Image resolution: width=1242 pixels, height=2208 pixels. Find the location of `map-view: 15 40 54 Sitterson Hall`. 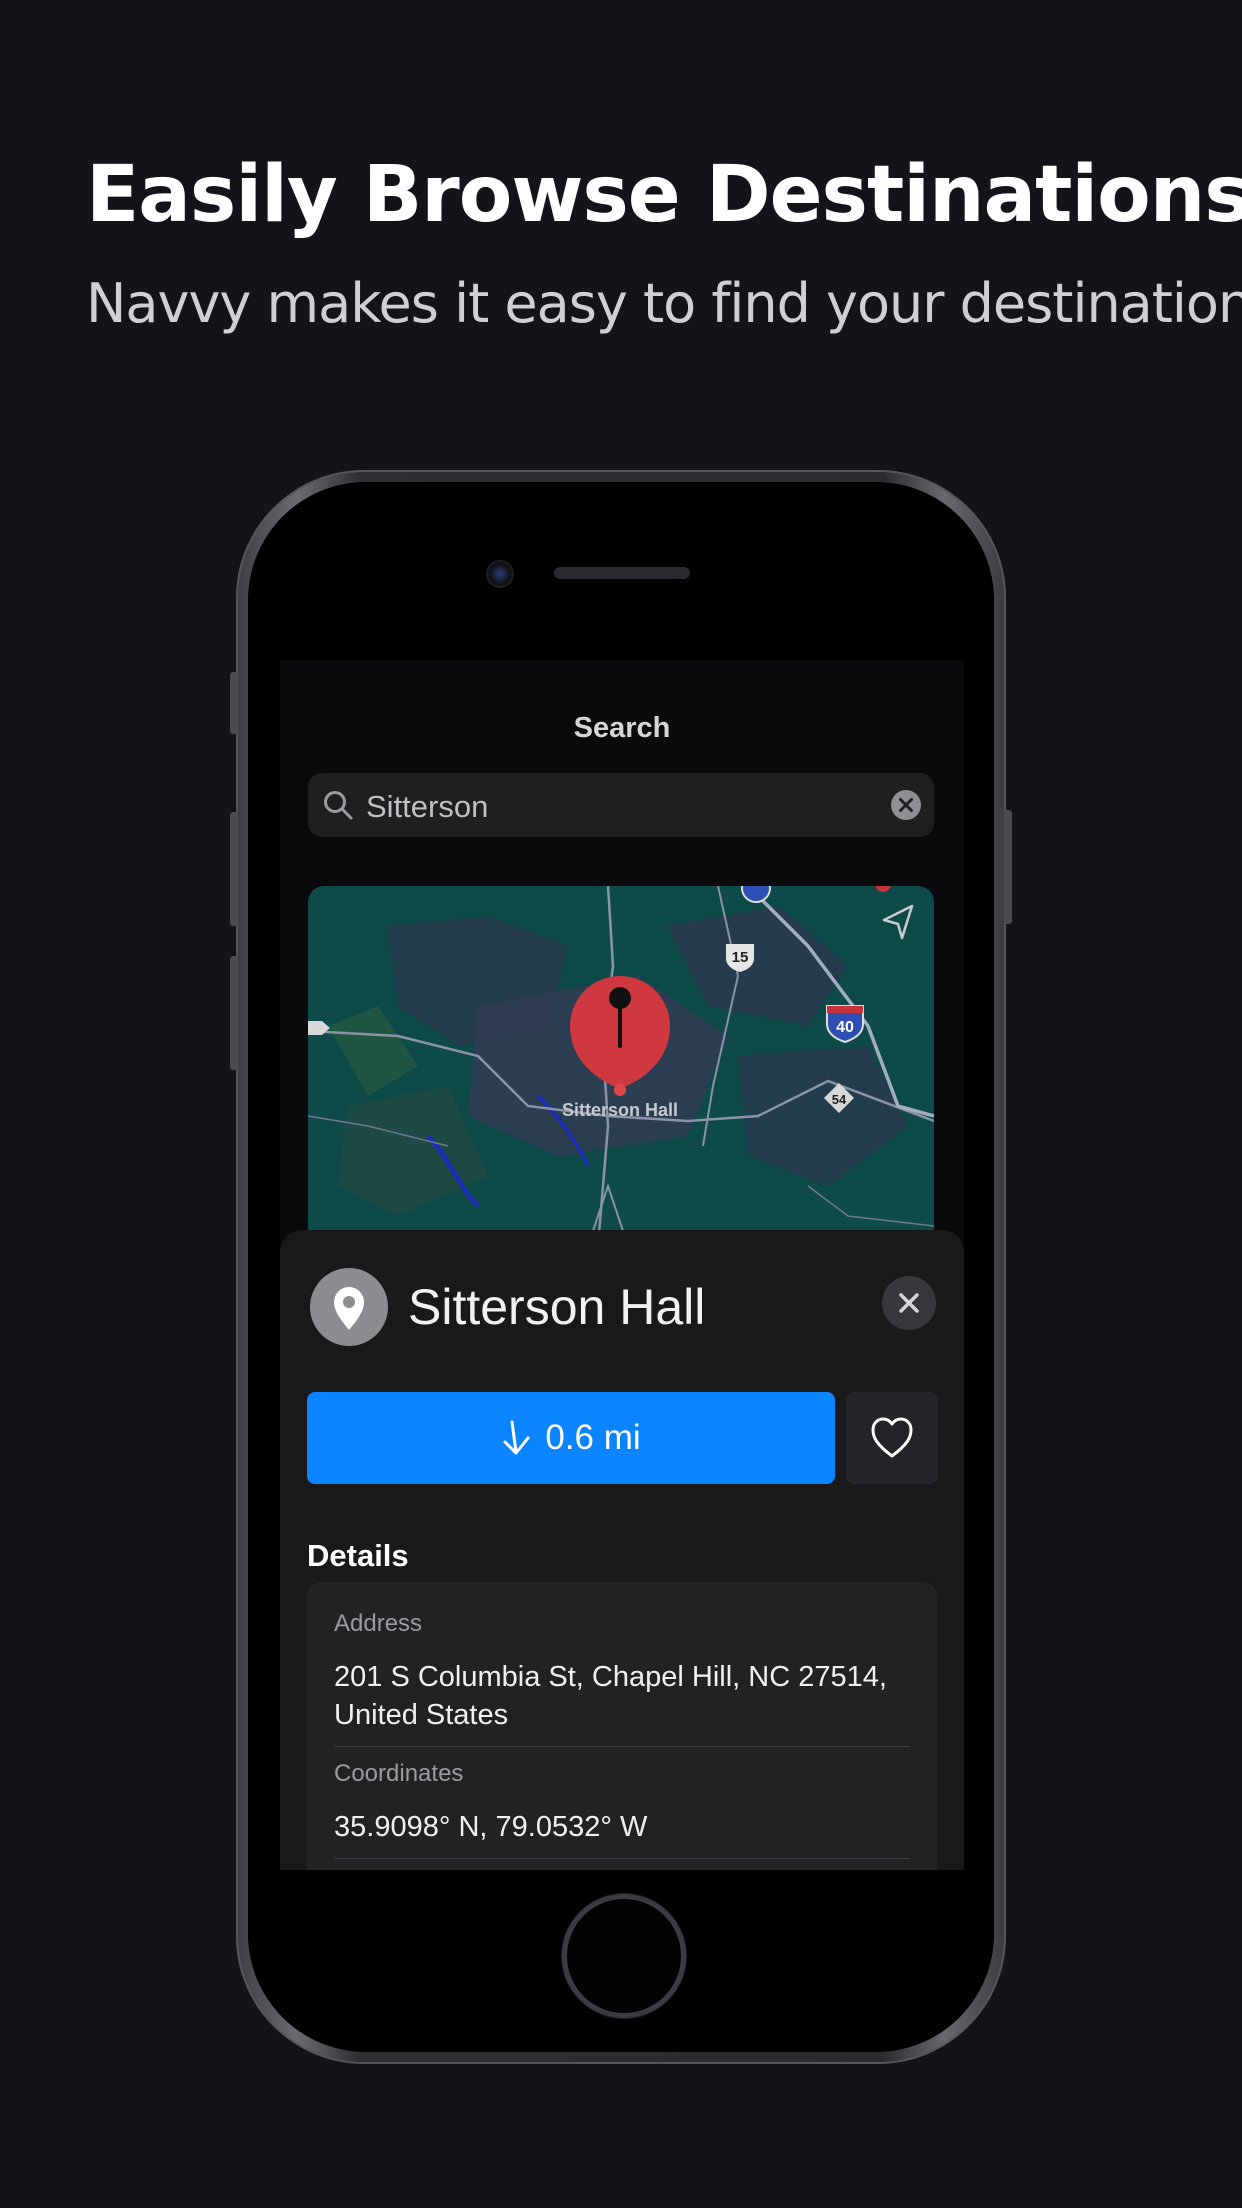

map-view: 15 40 54 Sitterson Hall is located at coordinates (621, 1066).